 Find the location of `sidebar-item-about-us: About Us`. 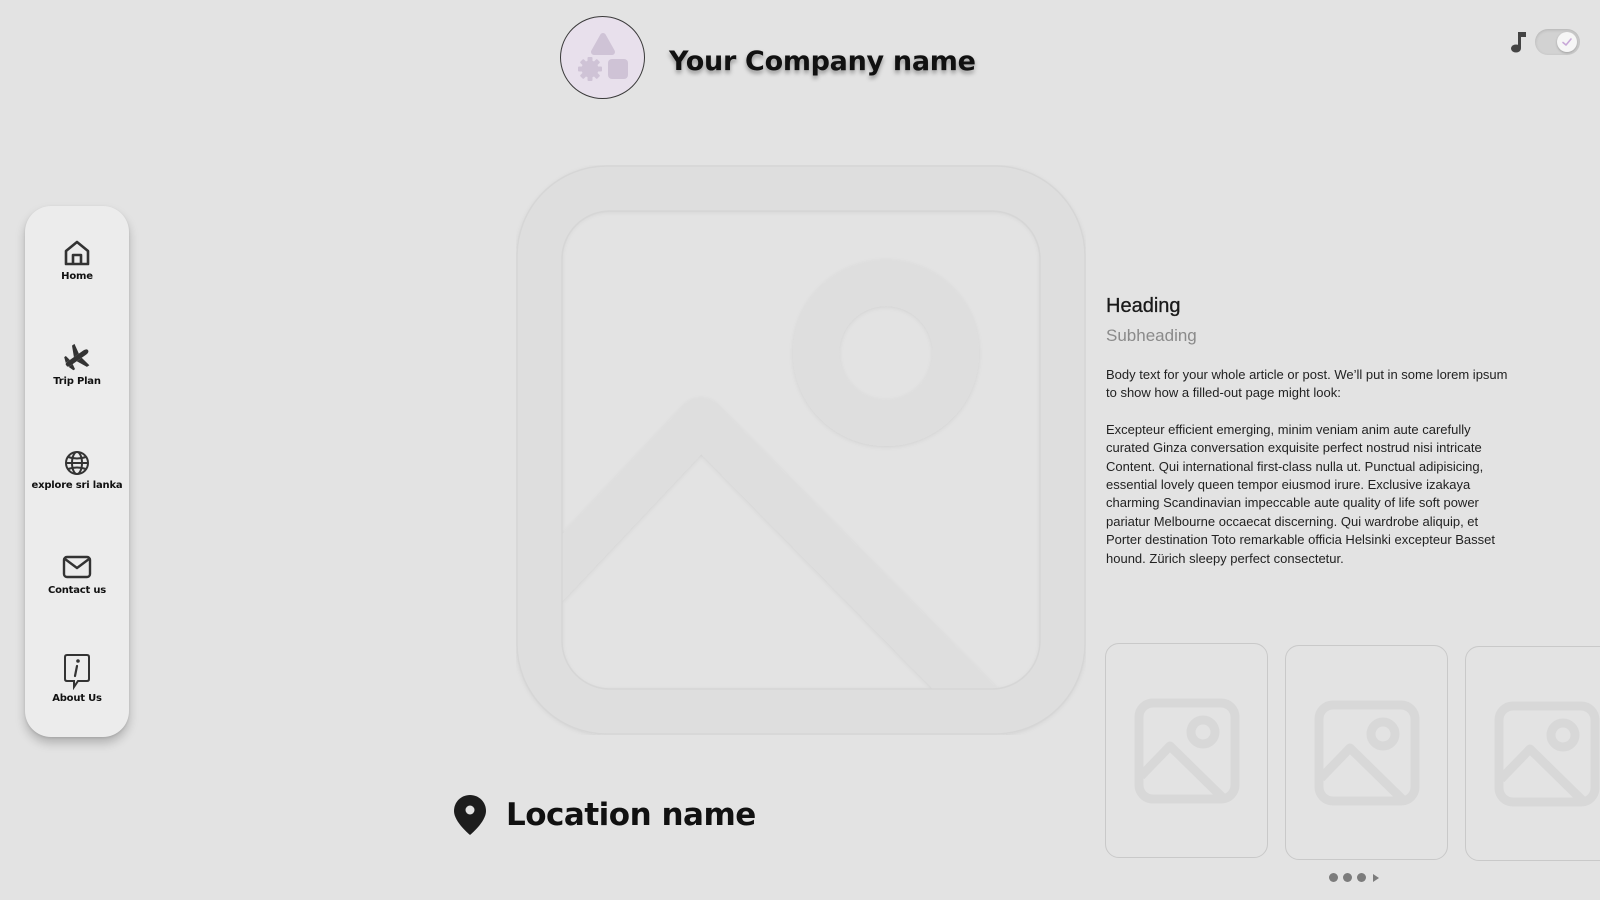

sidebar-item-about-us: About Us is located at coordinates (77, 678).